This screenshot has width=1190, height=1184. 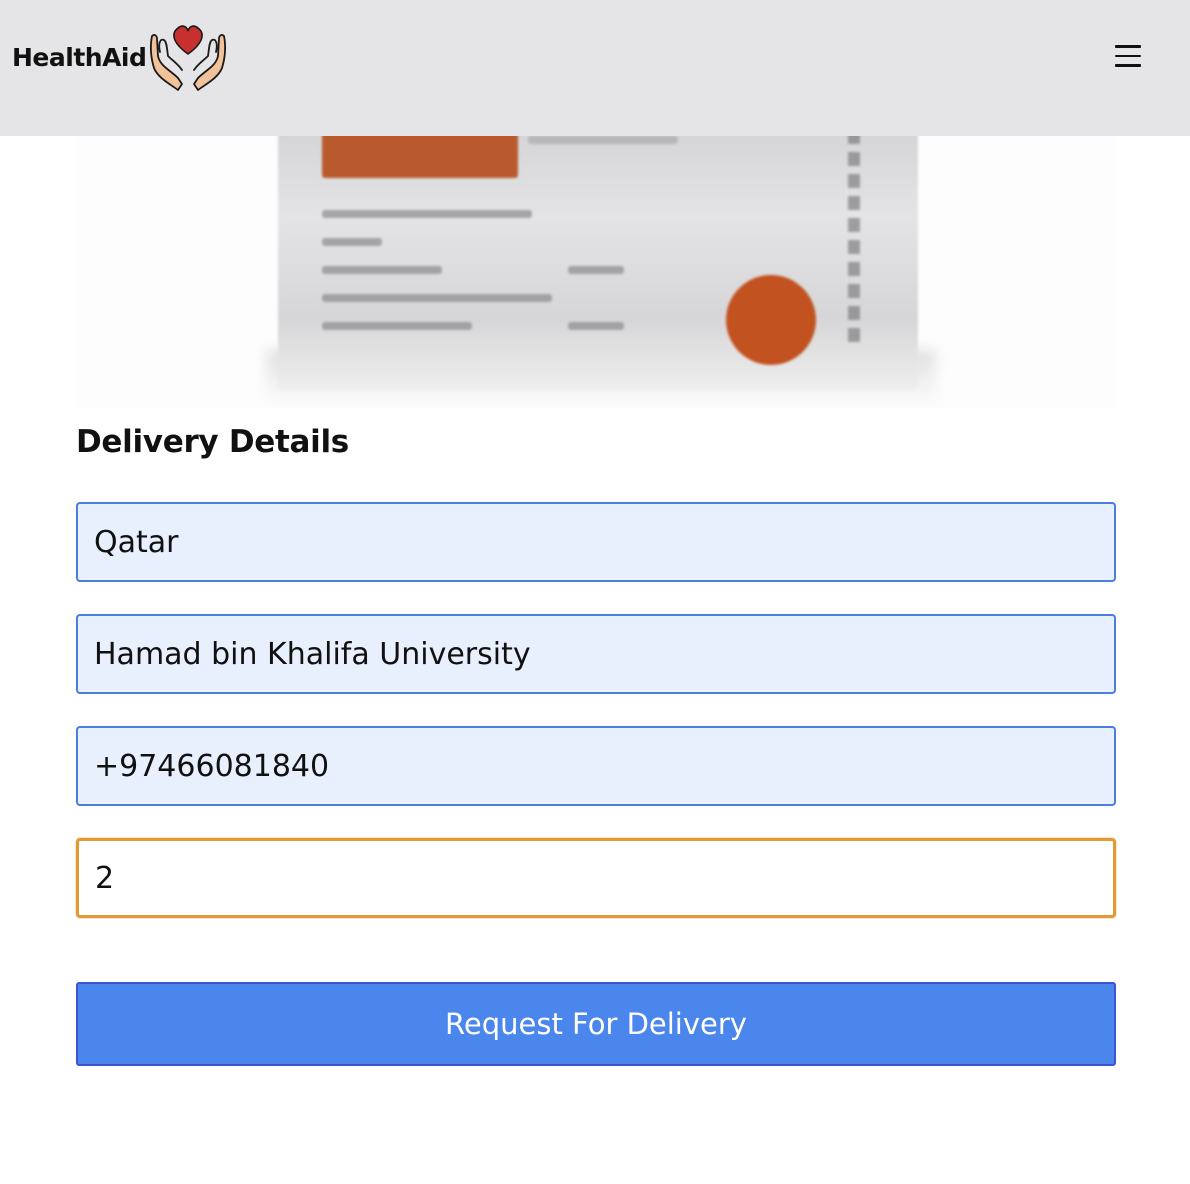 I want to click on hamburger-menu-icon, so click(x=1128, y=56).